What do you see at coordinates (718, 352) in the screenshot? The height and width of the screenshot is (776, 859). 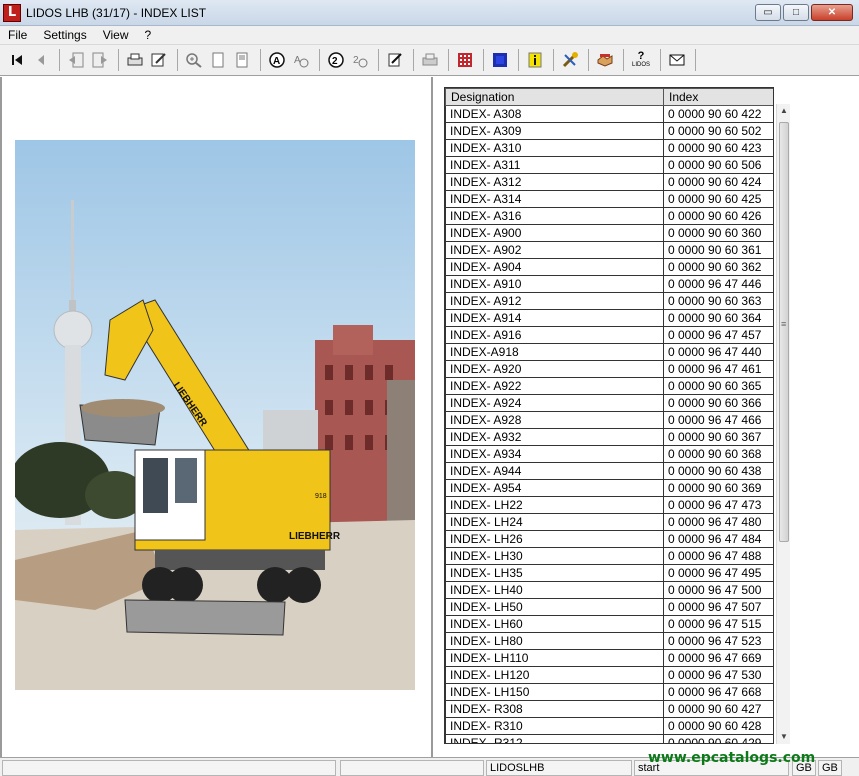 I see `index-cell: 0 0000 96 47 440` at bounding box center [718, 352].